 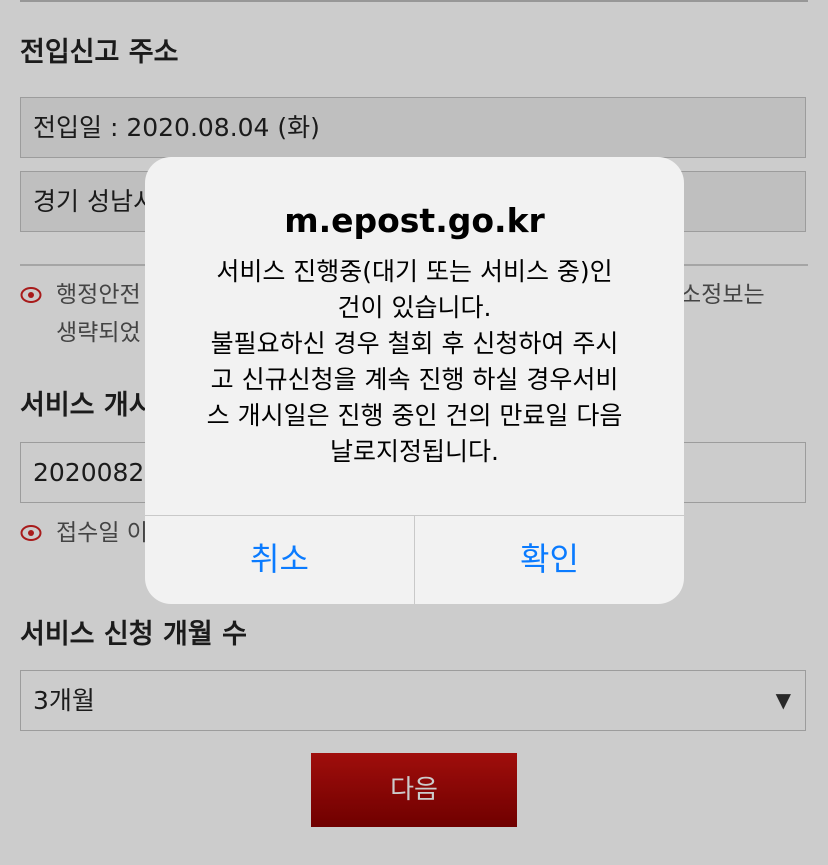 I want to click on cancel-button: 취소, so click(x=279, y=560).